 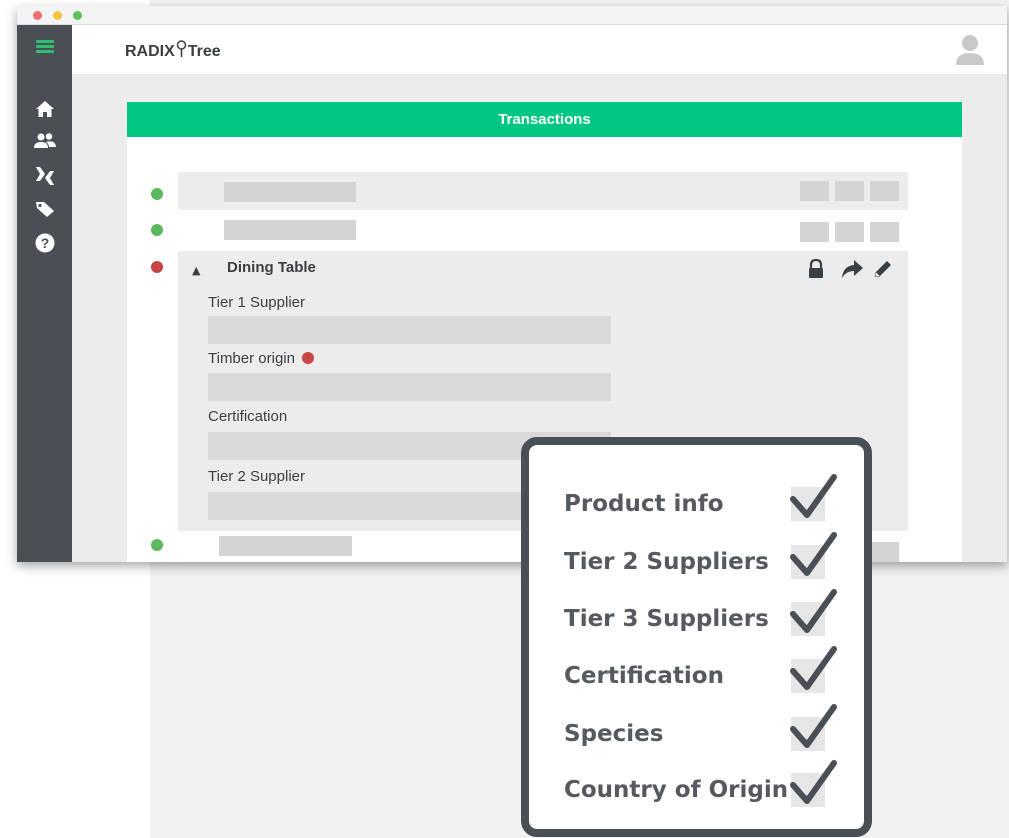 What do you see at coordinates (251, 358) in the screenshot?
I see `field-label-text: Timber origin` at bounding box center [251, 358].